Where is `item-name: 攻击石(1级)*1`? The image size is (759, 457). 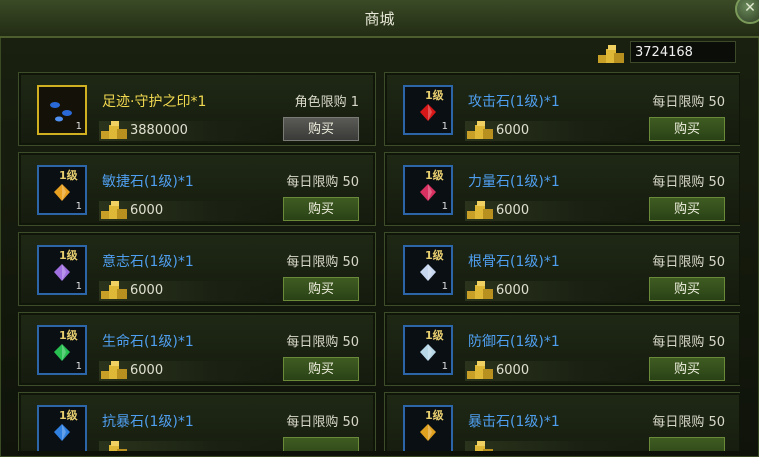
item-name: 攻击石(1级)*1 is located at coordinates (514, 102).